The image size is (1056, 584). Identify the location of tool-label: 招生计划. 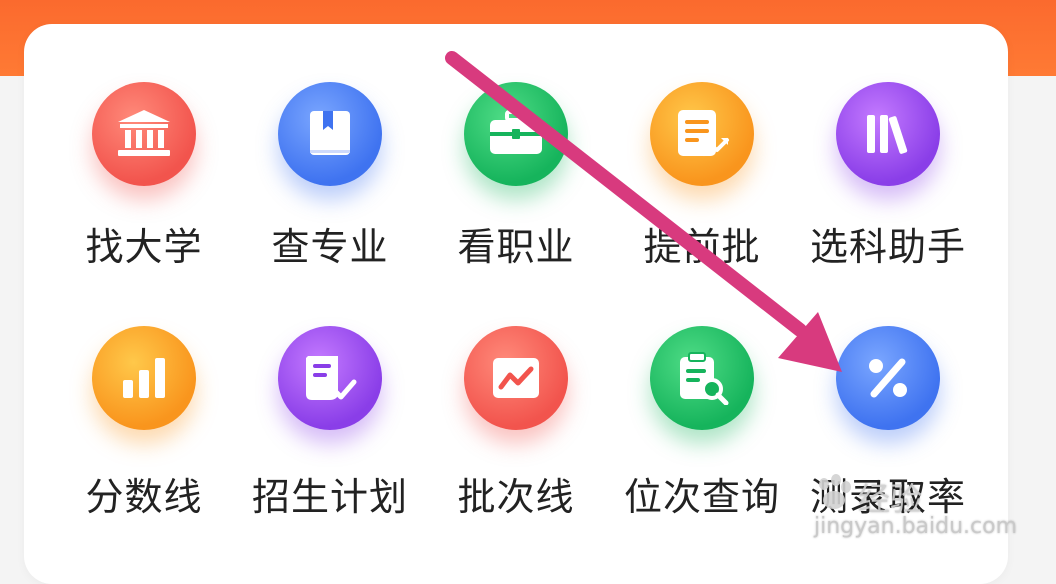
(329, 497).